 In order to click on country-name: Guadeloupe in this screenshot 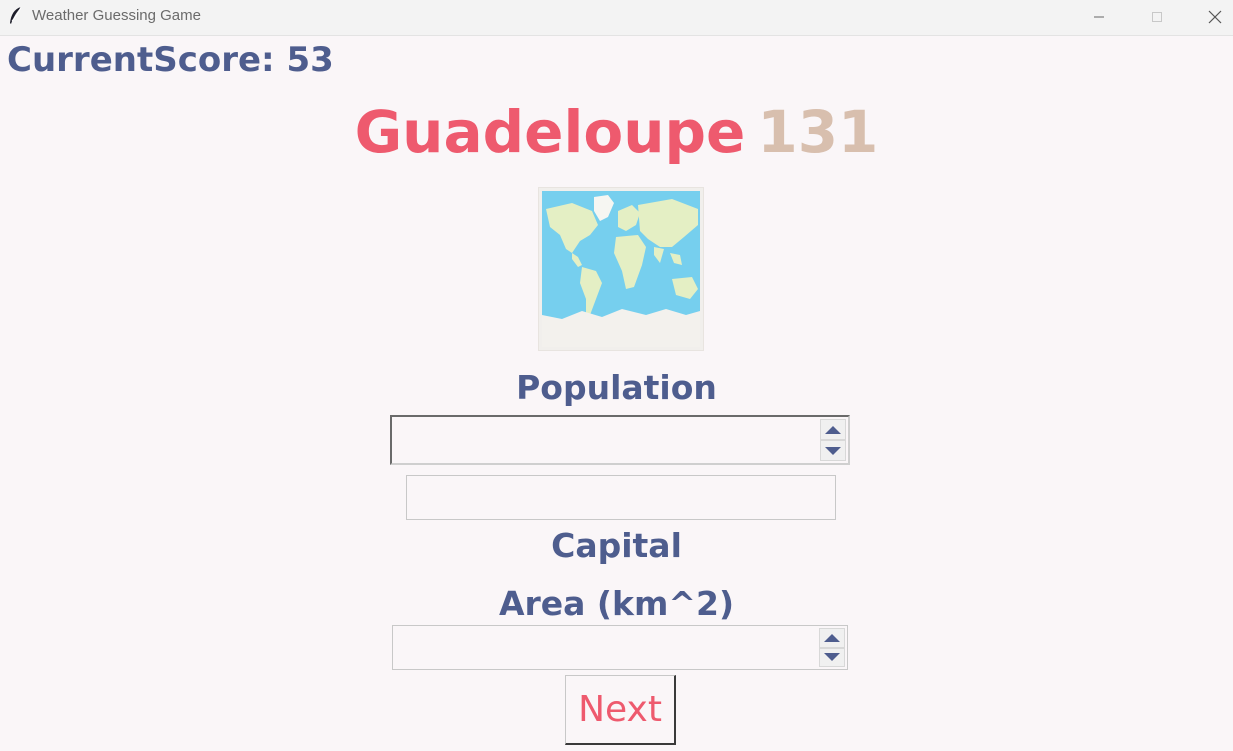, I will do `click(550, 132)`.